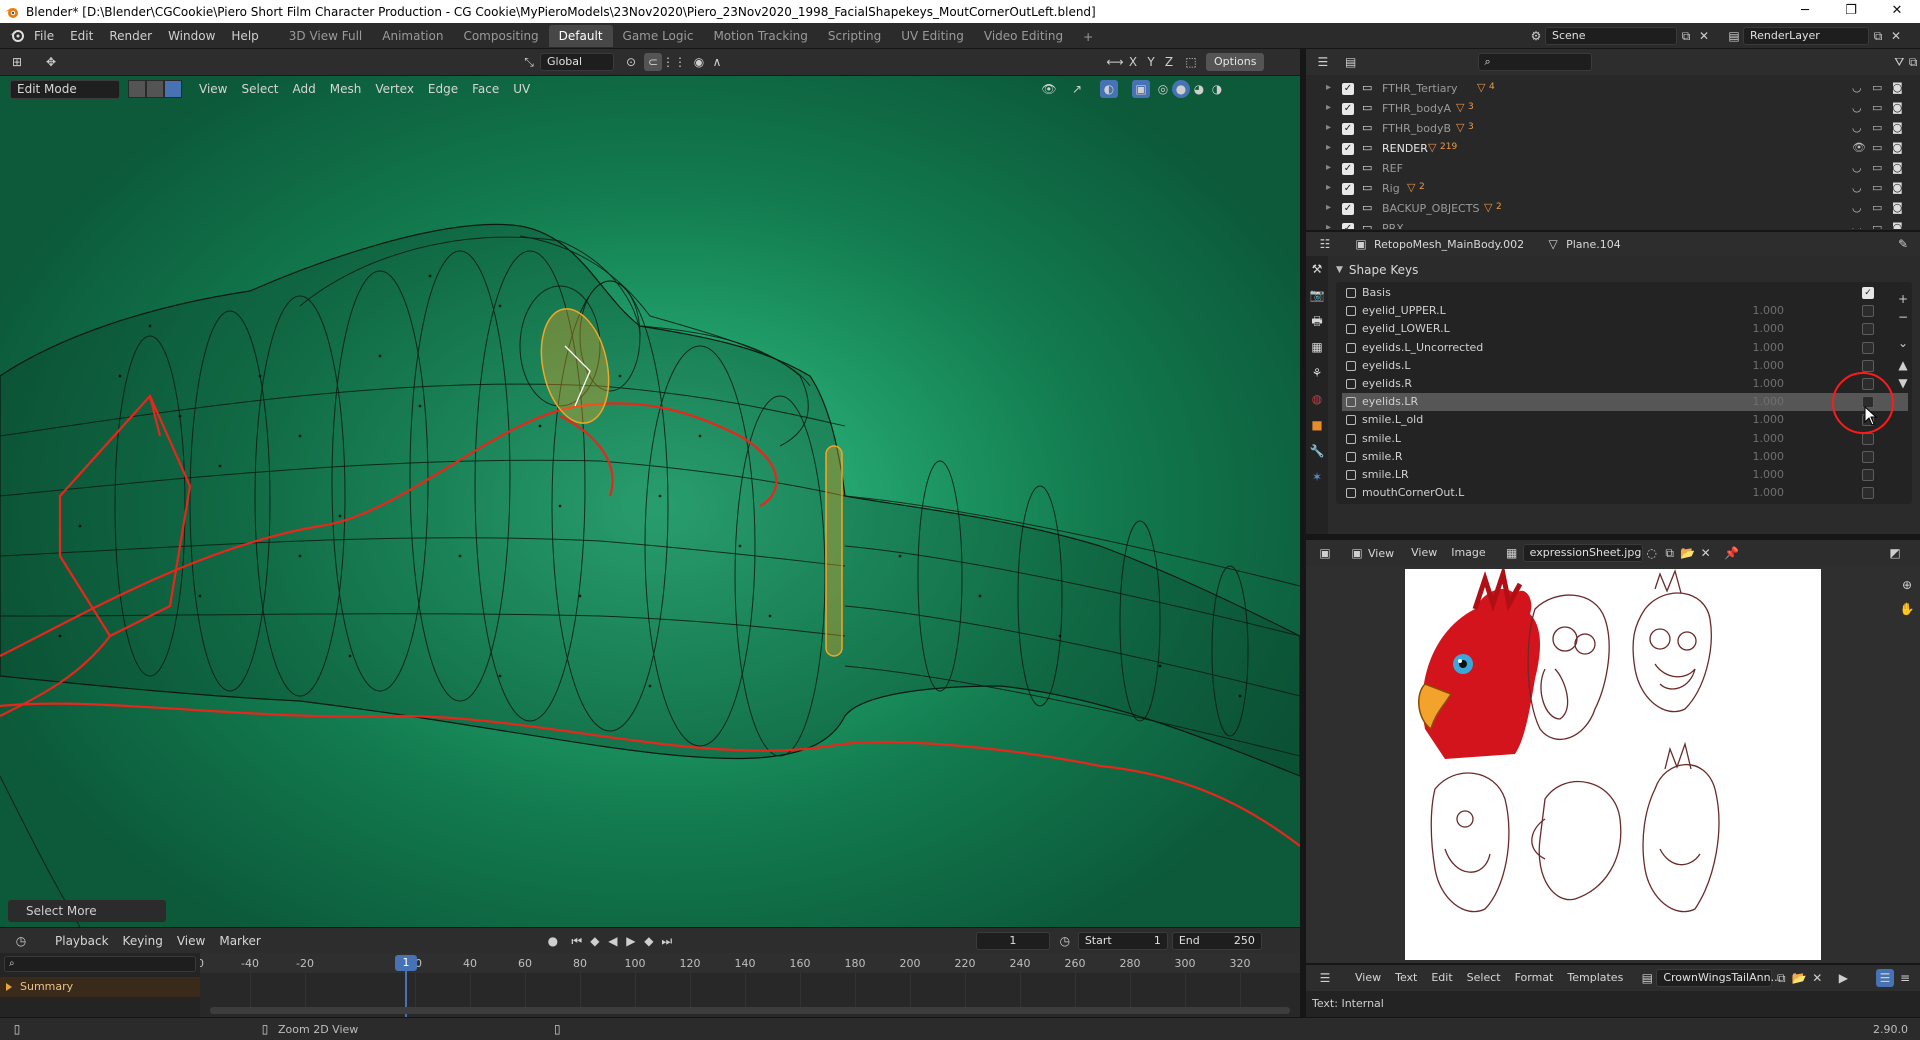 The height and width of the screenshot is (1040, 1920). Describe the element at coordinates (1317, 399) in the screenshot. I see `world-tab-icon: ◍` at that location.